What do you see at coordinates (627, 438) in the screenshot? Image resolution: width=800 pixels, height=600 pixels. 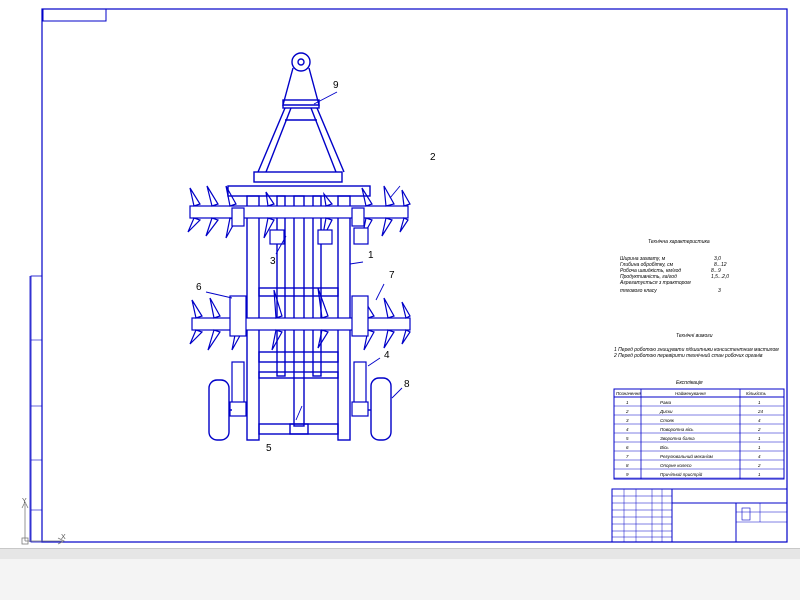 I see `table-cell: 5` at bounding box center [627, 438].